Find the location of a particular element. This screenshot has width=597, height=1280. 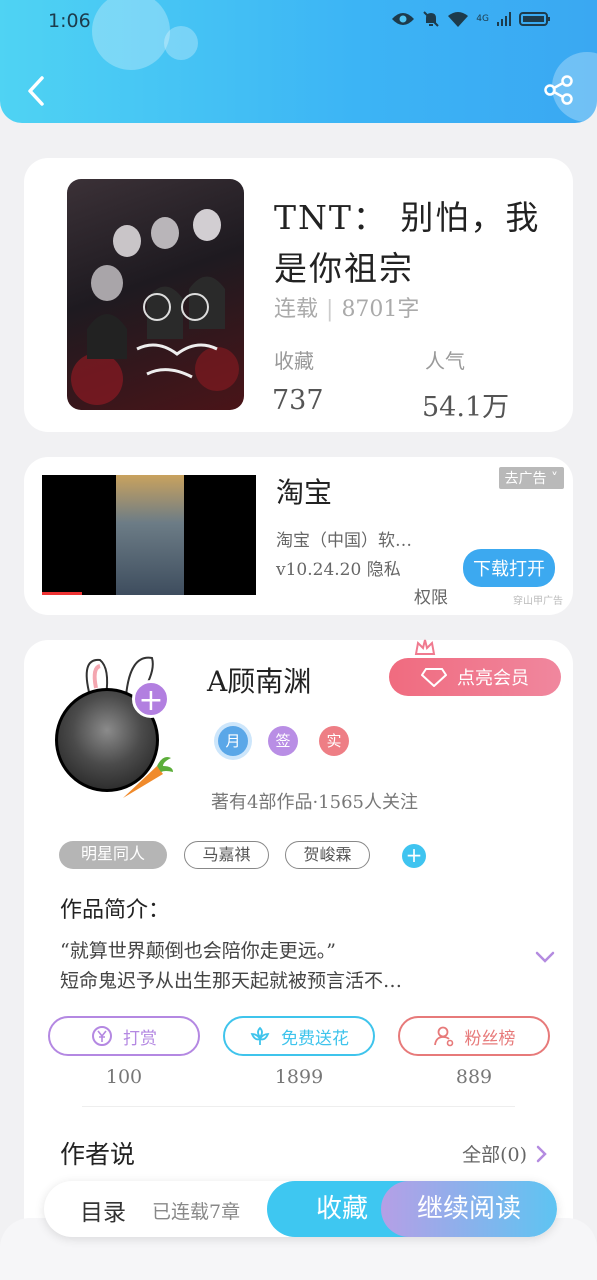

remove-ad-button: 去广告 ˅ is located at coordinates (531, 478).